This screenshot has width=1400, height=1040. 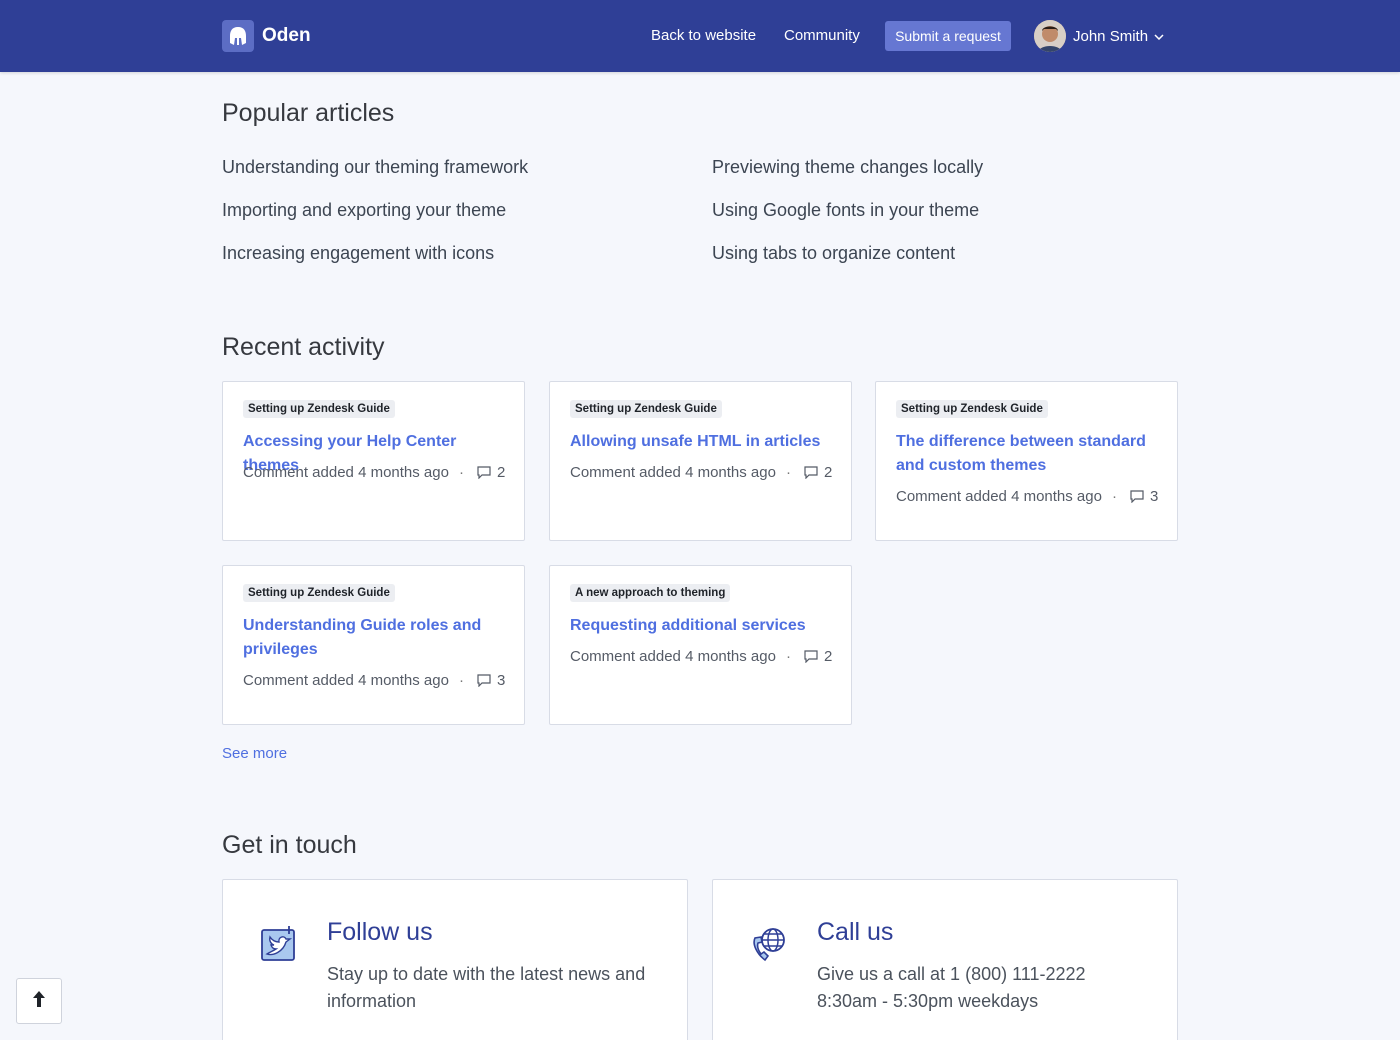 I want to click on user-menu: John Smith, so click(x=1099, y=36).